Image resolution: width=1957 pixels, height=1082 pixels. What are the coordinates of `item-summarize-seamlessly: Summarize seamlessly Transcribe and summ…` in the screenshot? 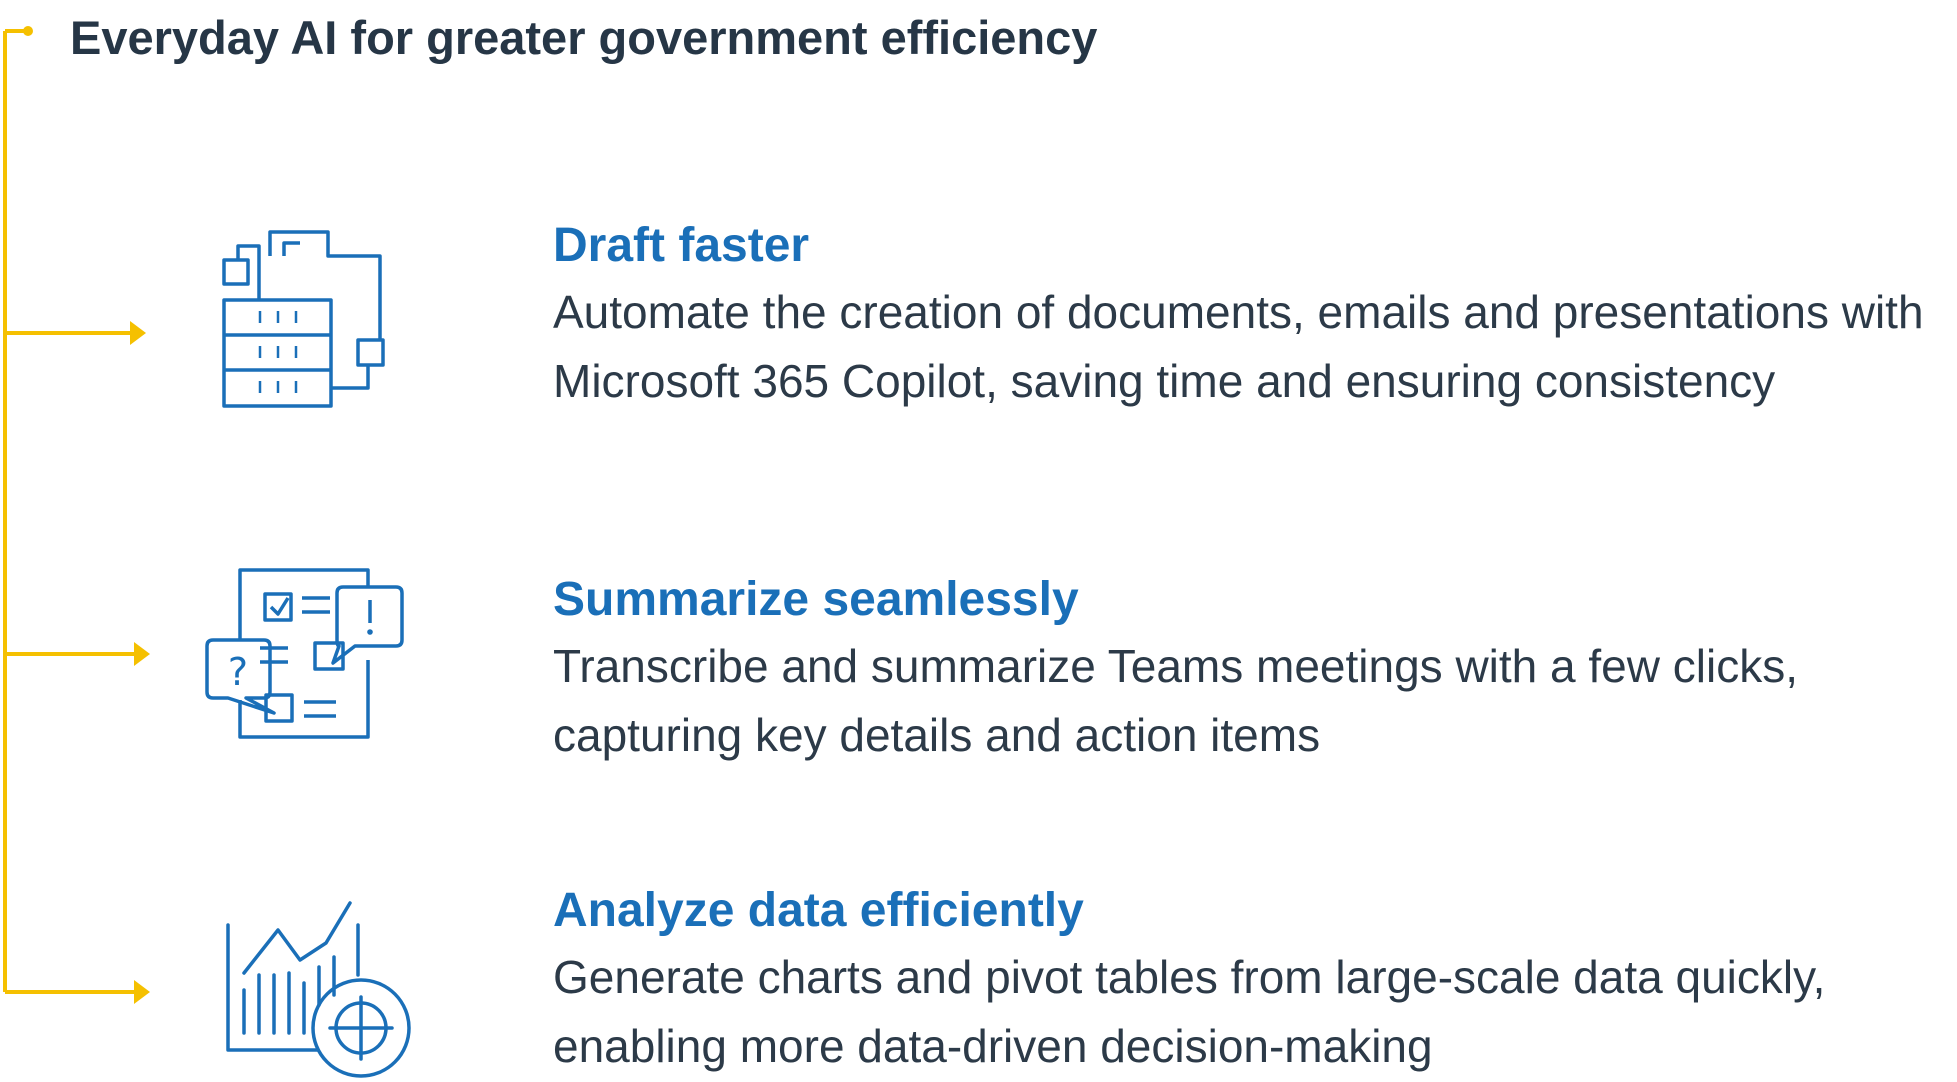 It's located at (1250, 669).